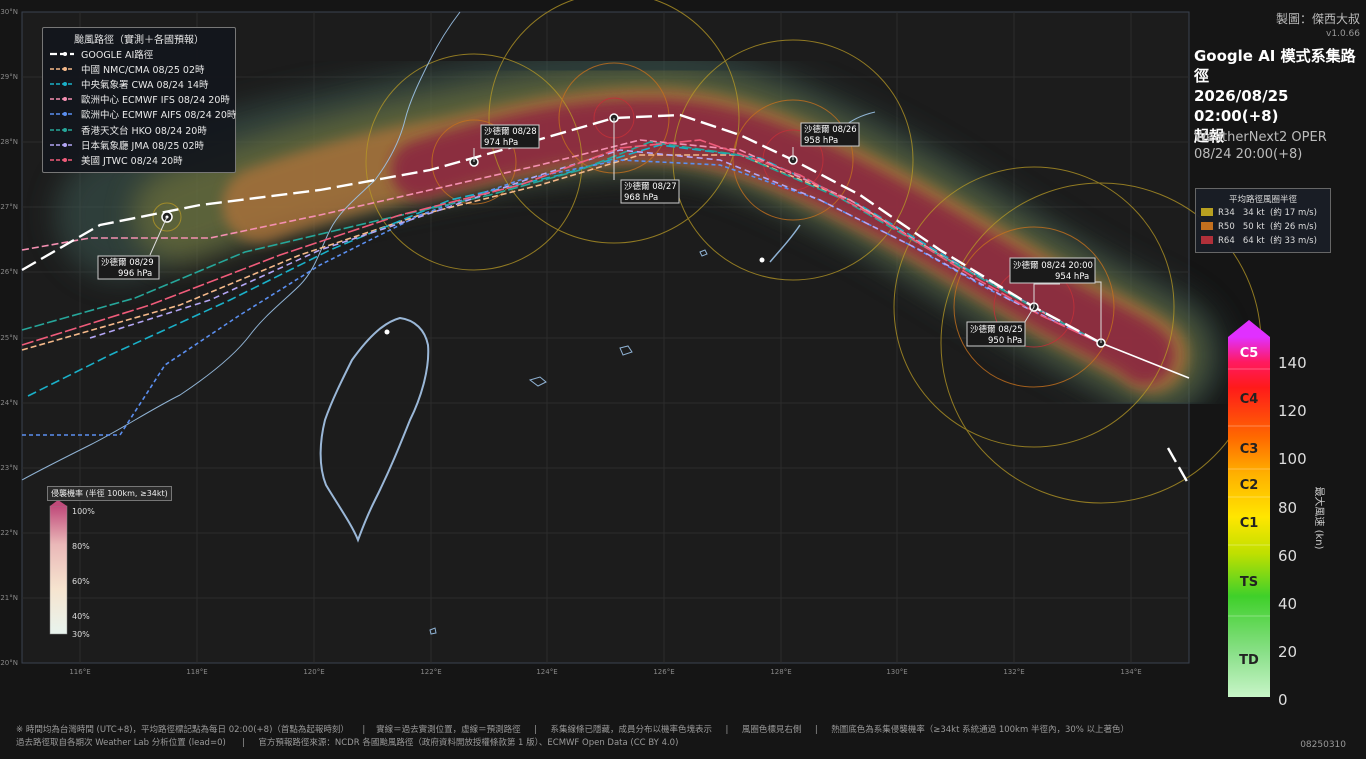 Image resolution: width=1366 pixels, height=759 pixels. Describe the element at coordinates (81, 581) in the screenshot. I see `svg-text: 60%` at that location.